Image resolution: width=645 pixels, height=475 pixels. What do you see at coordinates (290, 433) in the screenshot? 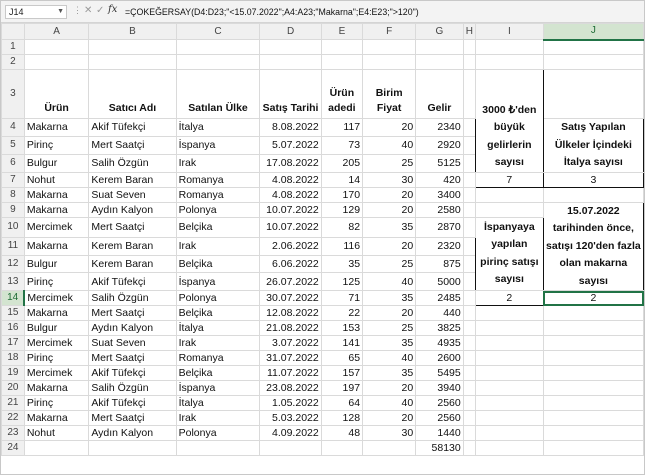
I see `cell-tarih: 4.09.2022` at bounding box center [290, 433].